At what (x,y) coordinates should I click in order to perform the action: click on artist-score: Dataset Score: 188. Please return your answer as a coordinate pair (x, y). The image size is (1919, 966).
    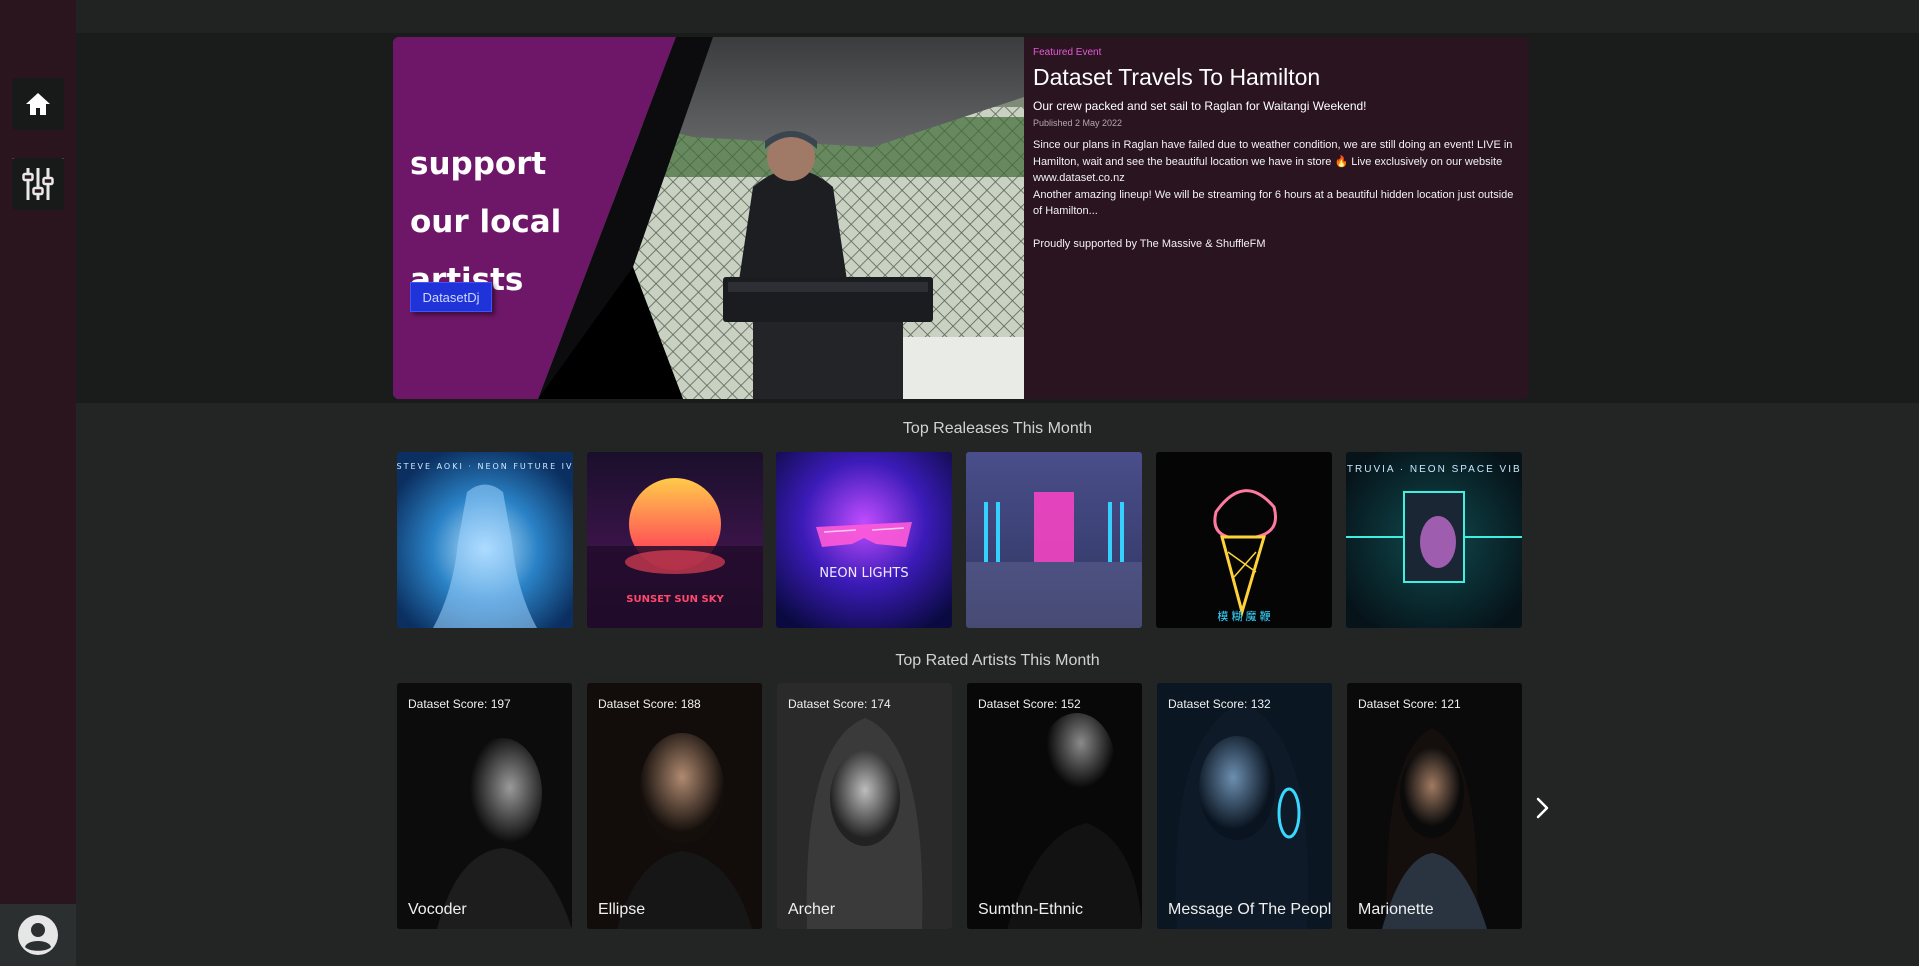
    Looking at the image, I should click on (649, 704).